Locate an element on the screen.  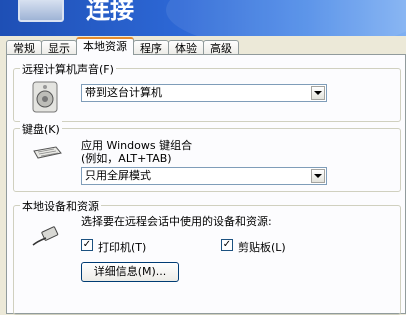
speaker-icon is located at coordinates (45, 97).